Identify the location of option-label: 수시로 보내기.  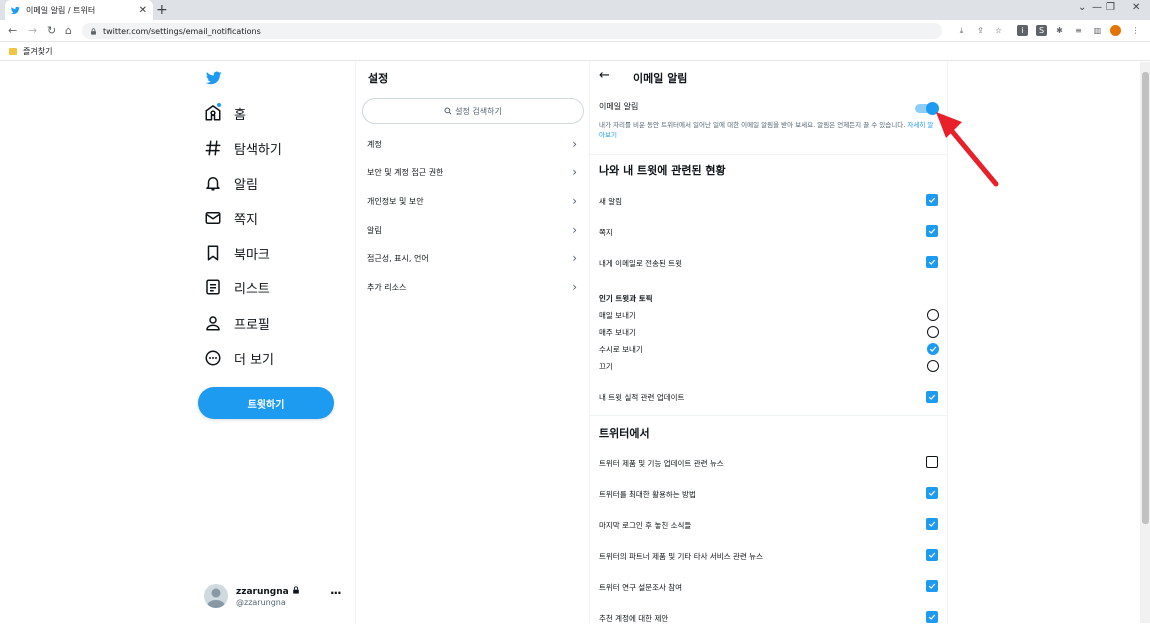
(621, 349).